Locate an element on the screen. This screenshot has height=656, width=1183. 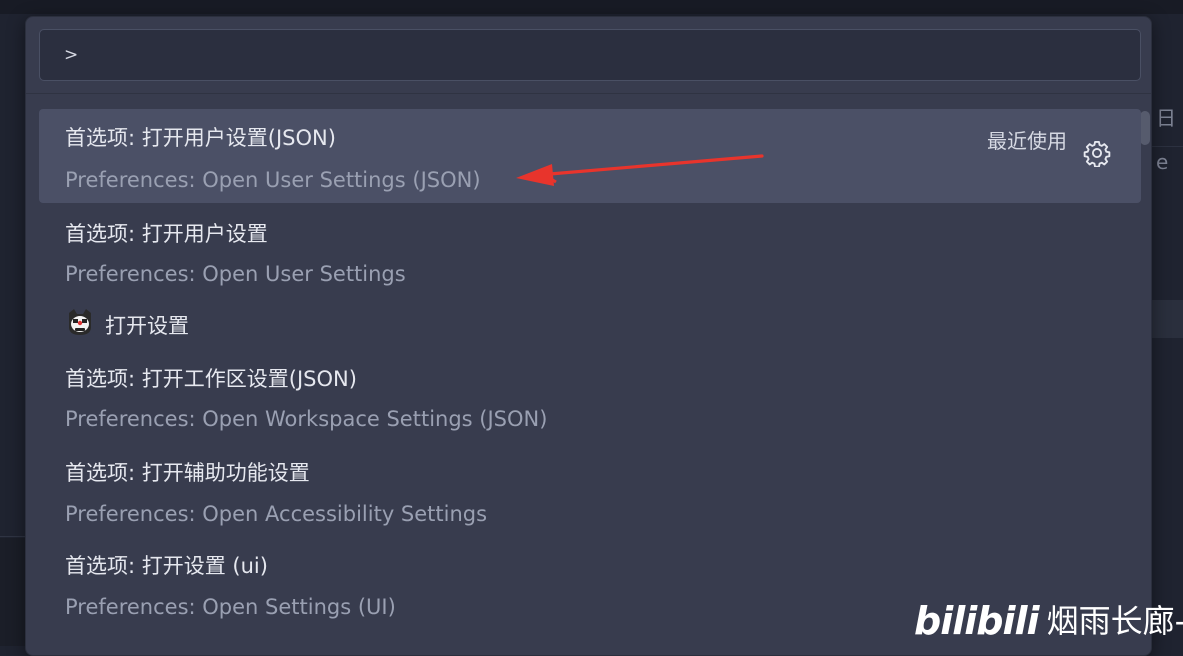
command-item-title: 首选项: 打开辅助功能设置 is located at coordinates (187, 473).